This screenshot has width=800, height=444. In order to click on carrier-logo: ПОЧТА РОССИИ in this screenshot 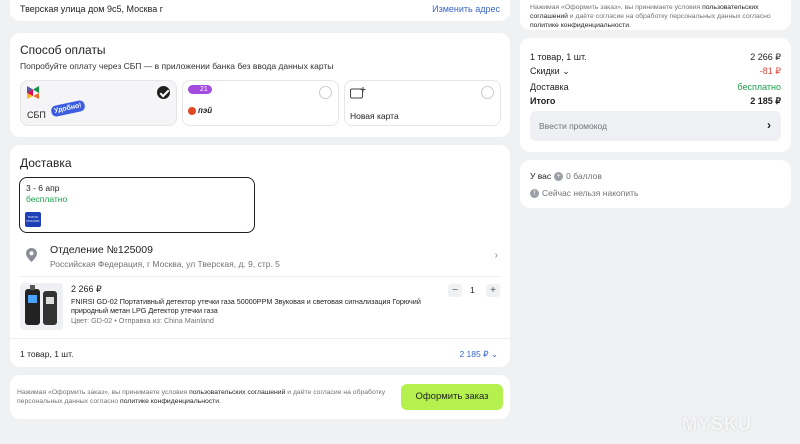, I will do `click(33, 219)`.